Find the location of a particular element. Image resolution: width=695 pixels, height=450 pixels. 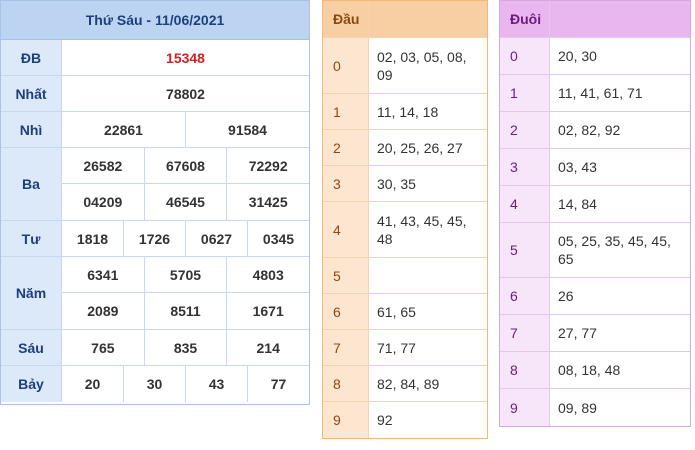

prize-values: 22861 91584 is located at coordinates (185, 129).